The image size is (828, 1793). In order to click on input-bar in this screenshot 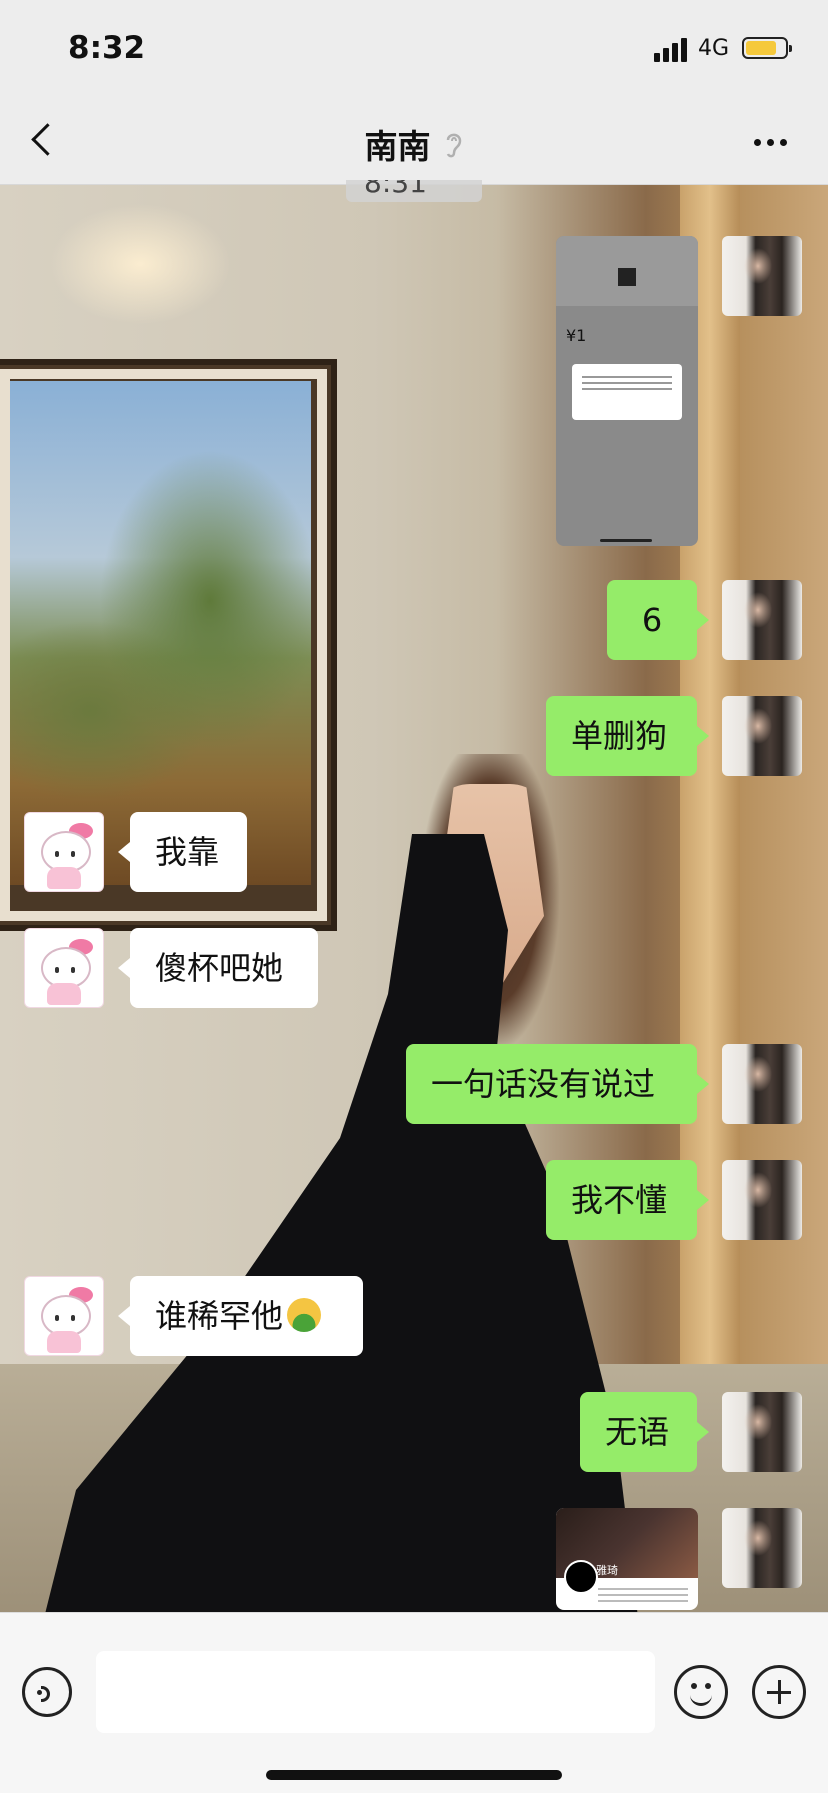, I will do `click(414, 1702)`.